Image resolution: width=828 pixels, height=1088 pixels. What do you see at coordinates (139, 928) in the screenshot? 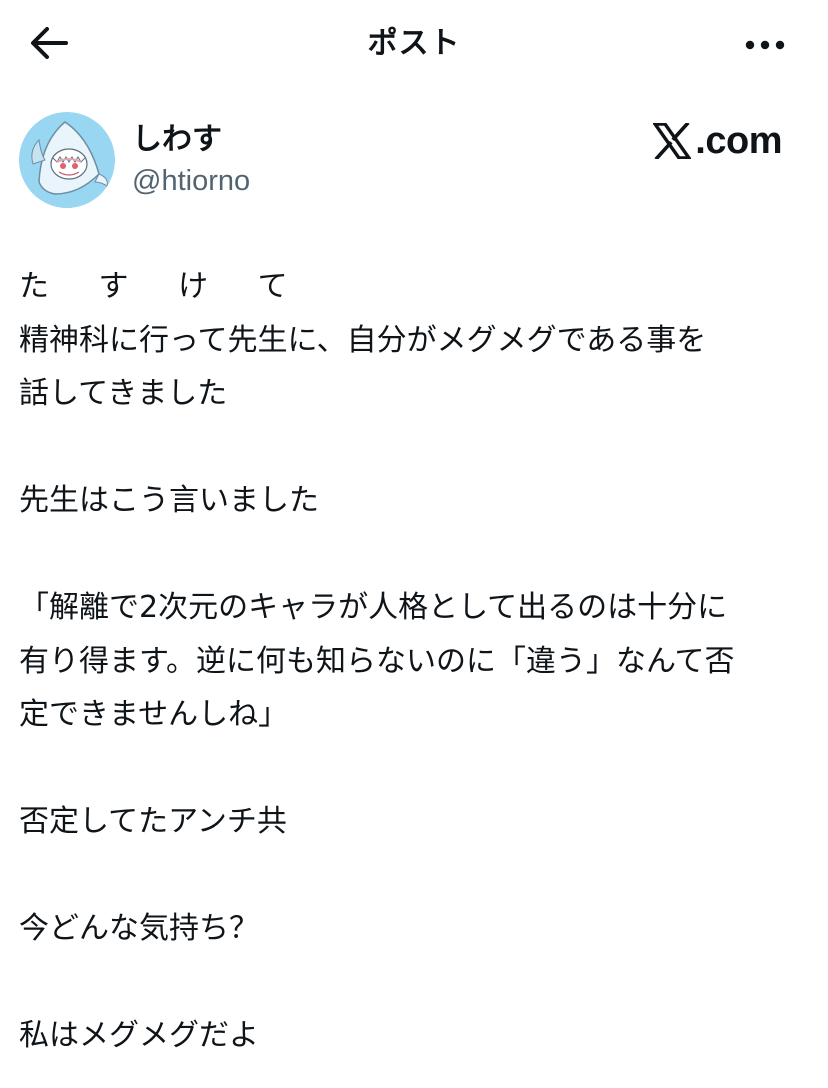
I see `post-line: 今どんな気持ち？` at bounding box center [139, 928].